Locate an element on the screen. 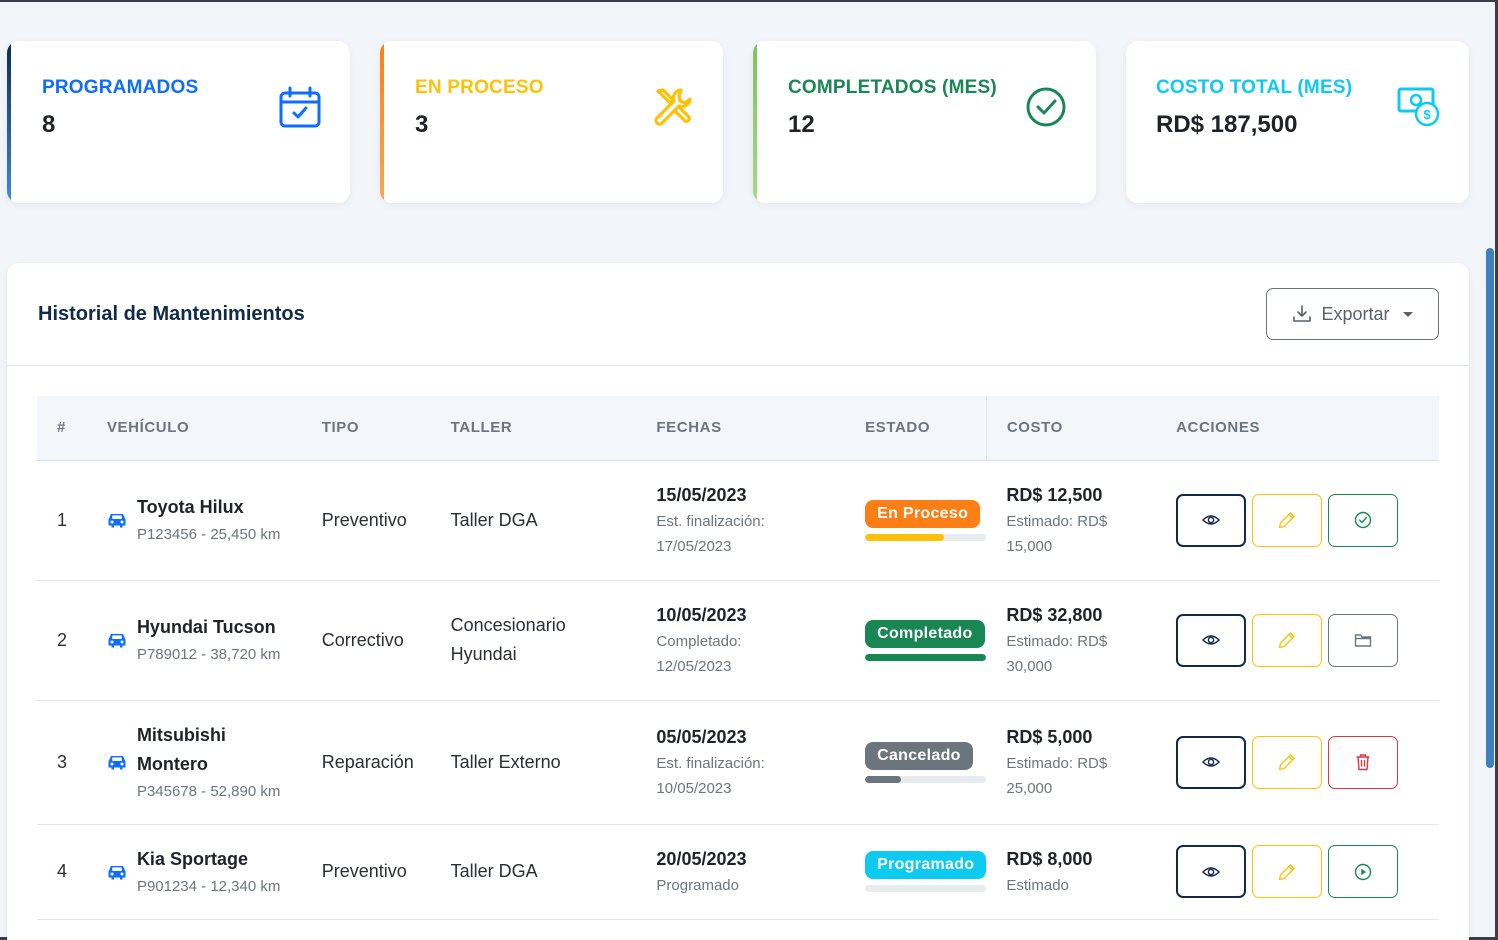 This screenshot has height=940, width=1498. shop-cell: Concesionario Hyundai is located at coordinates (533, 640).